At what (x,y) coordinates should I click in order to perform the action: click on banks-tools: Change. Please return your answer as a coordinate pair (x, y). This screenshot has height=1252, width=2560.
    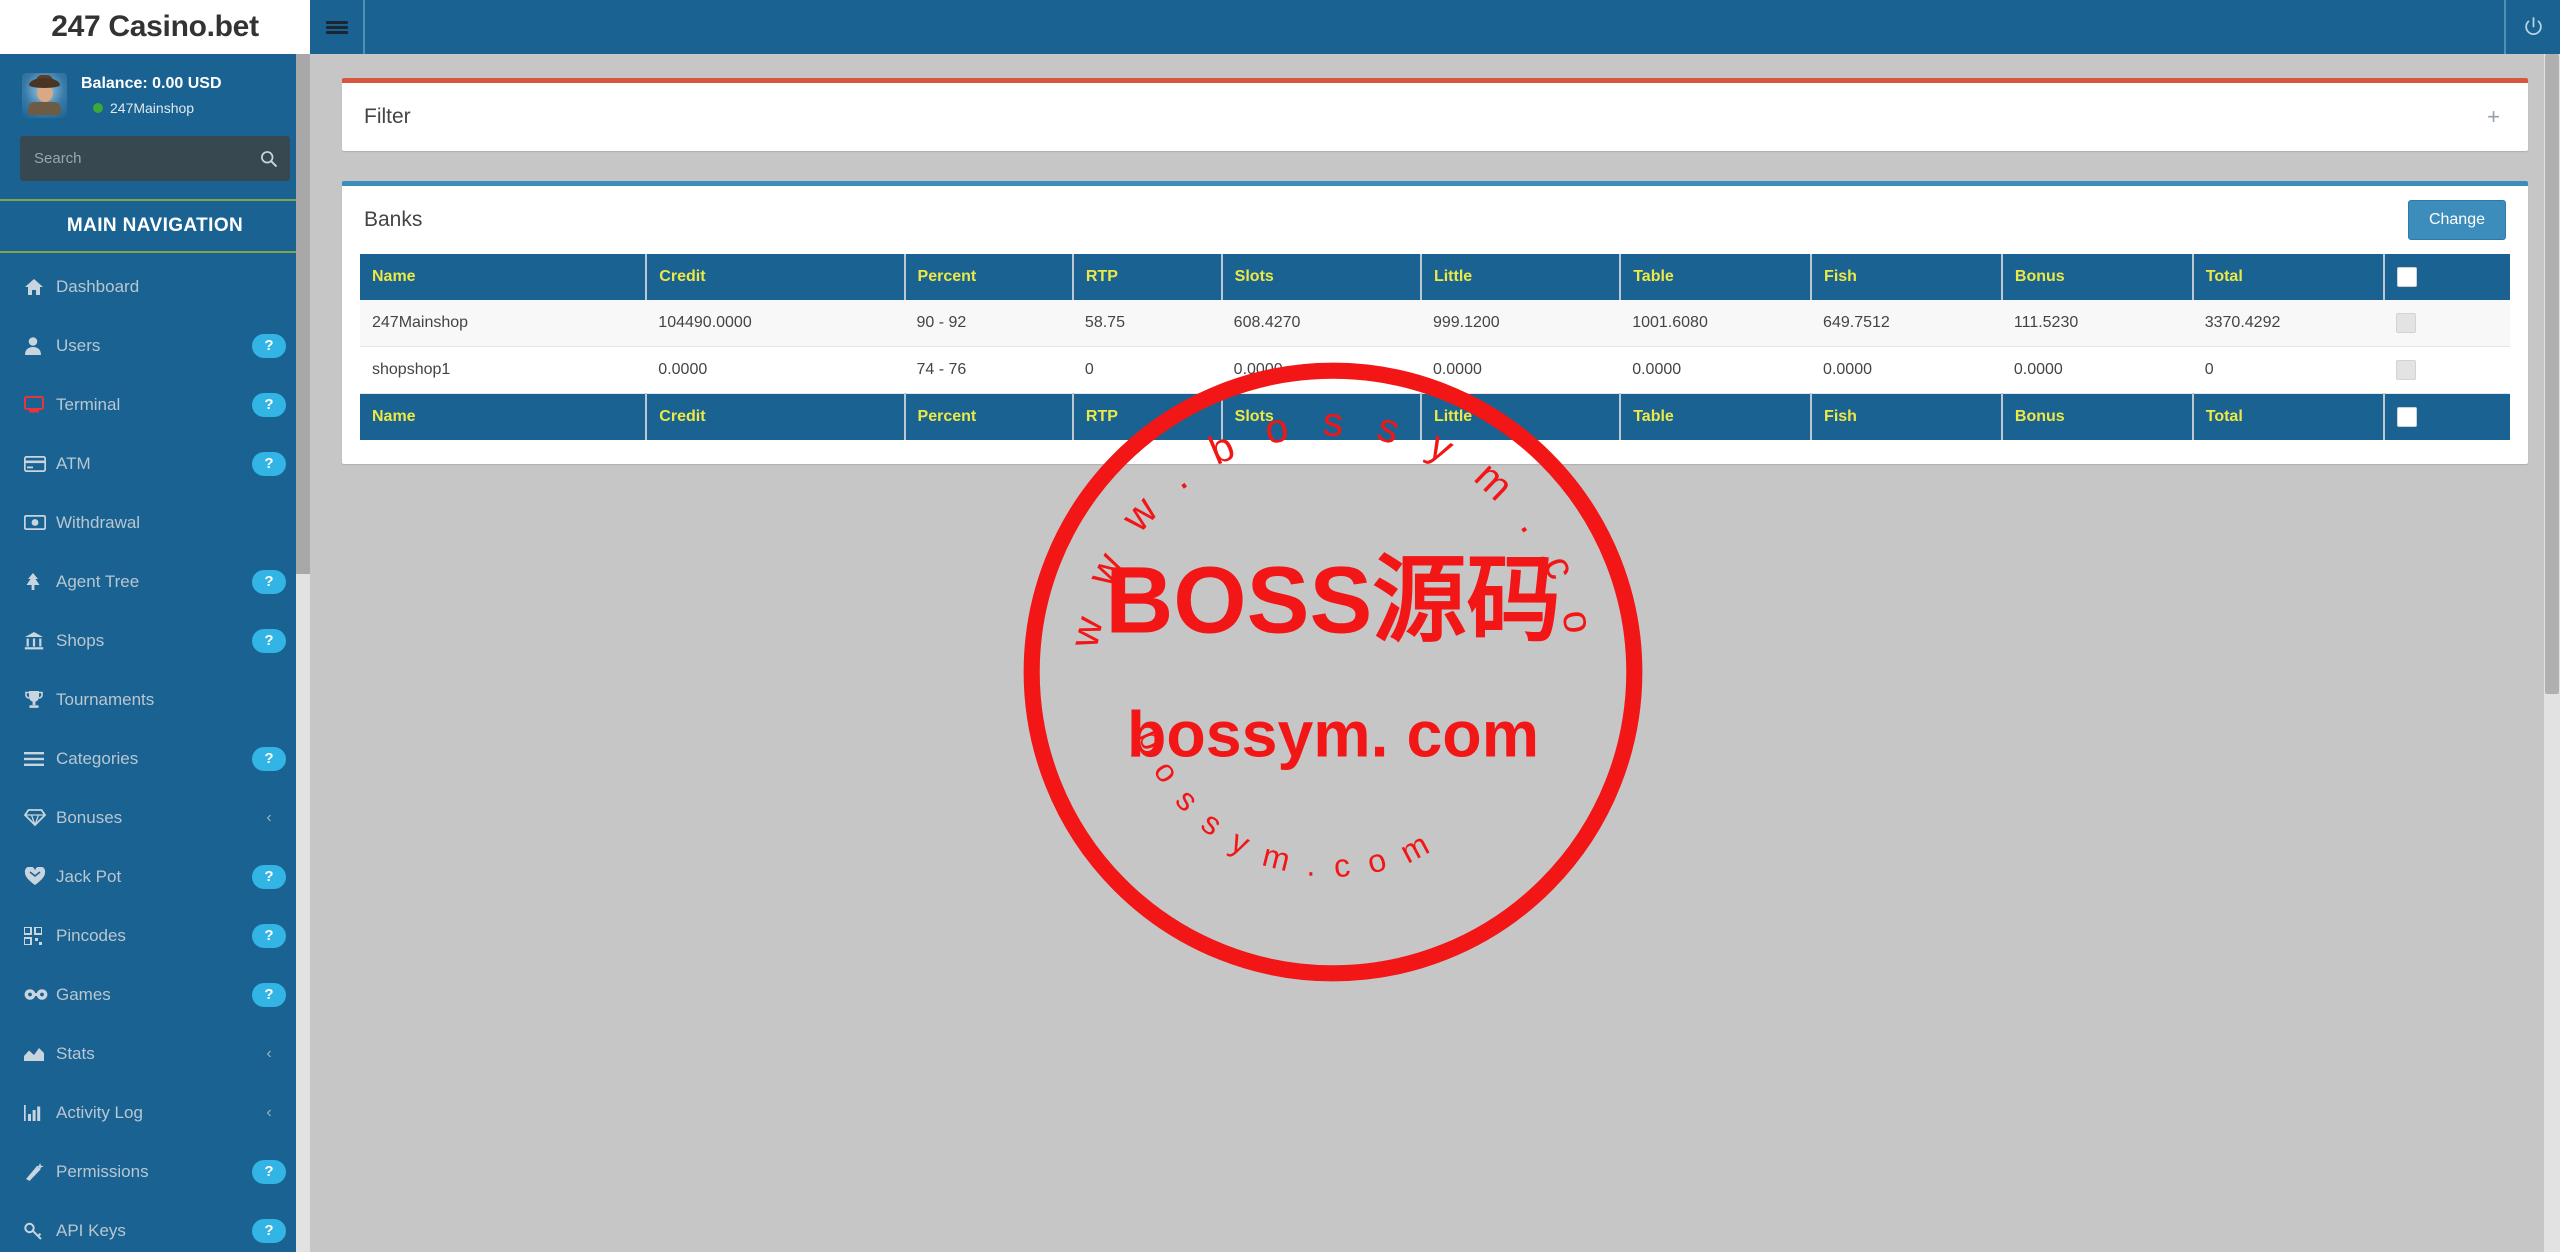
    Looking at the image, I should click on (2456, 220).